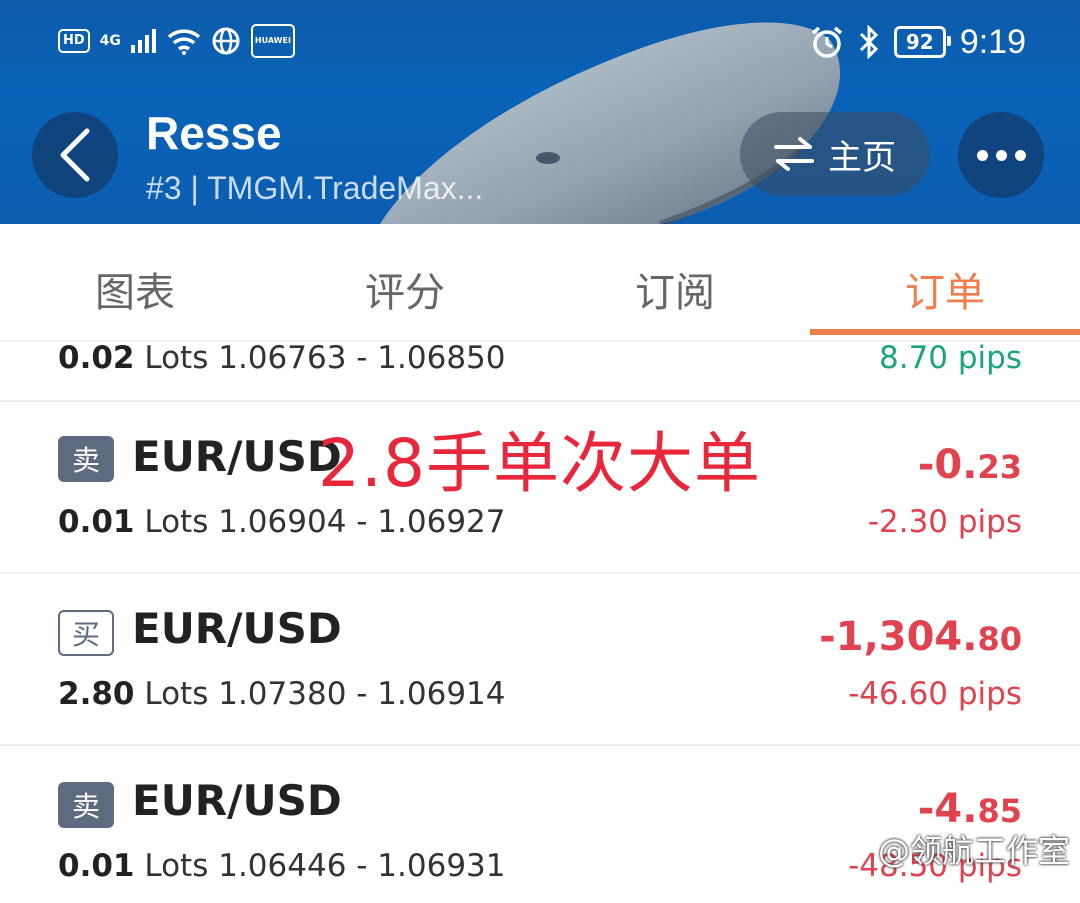 Image resolution: width=1080 pixels, height=903 pixels. I want to click on globe-icon, so click(226, 41).